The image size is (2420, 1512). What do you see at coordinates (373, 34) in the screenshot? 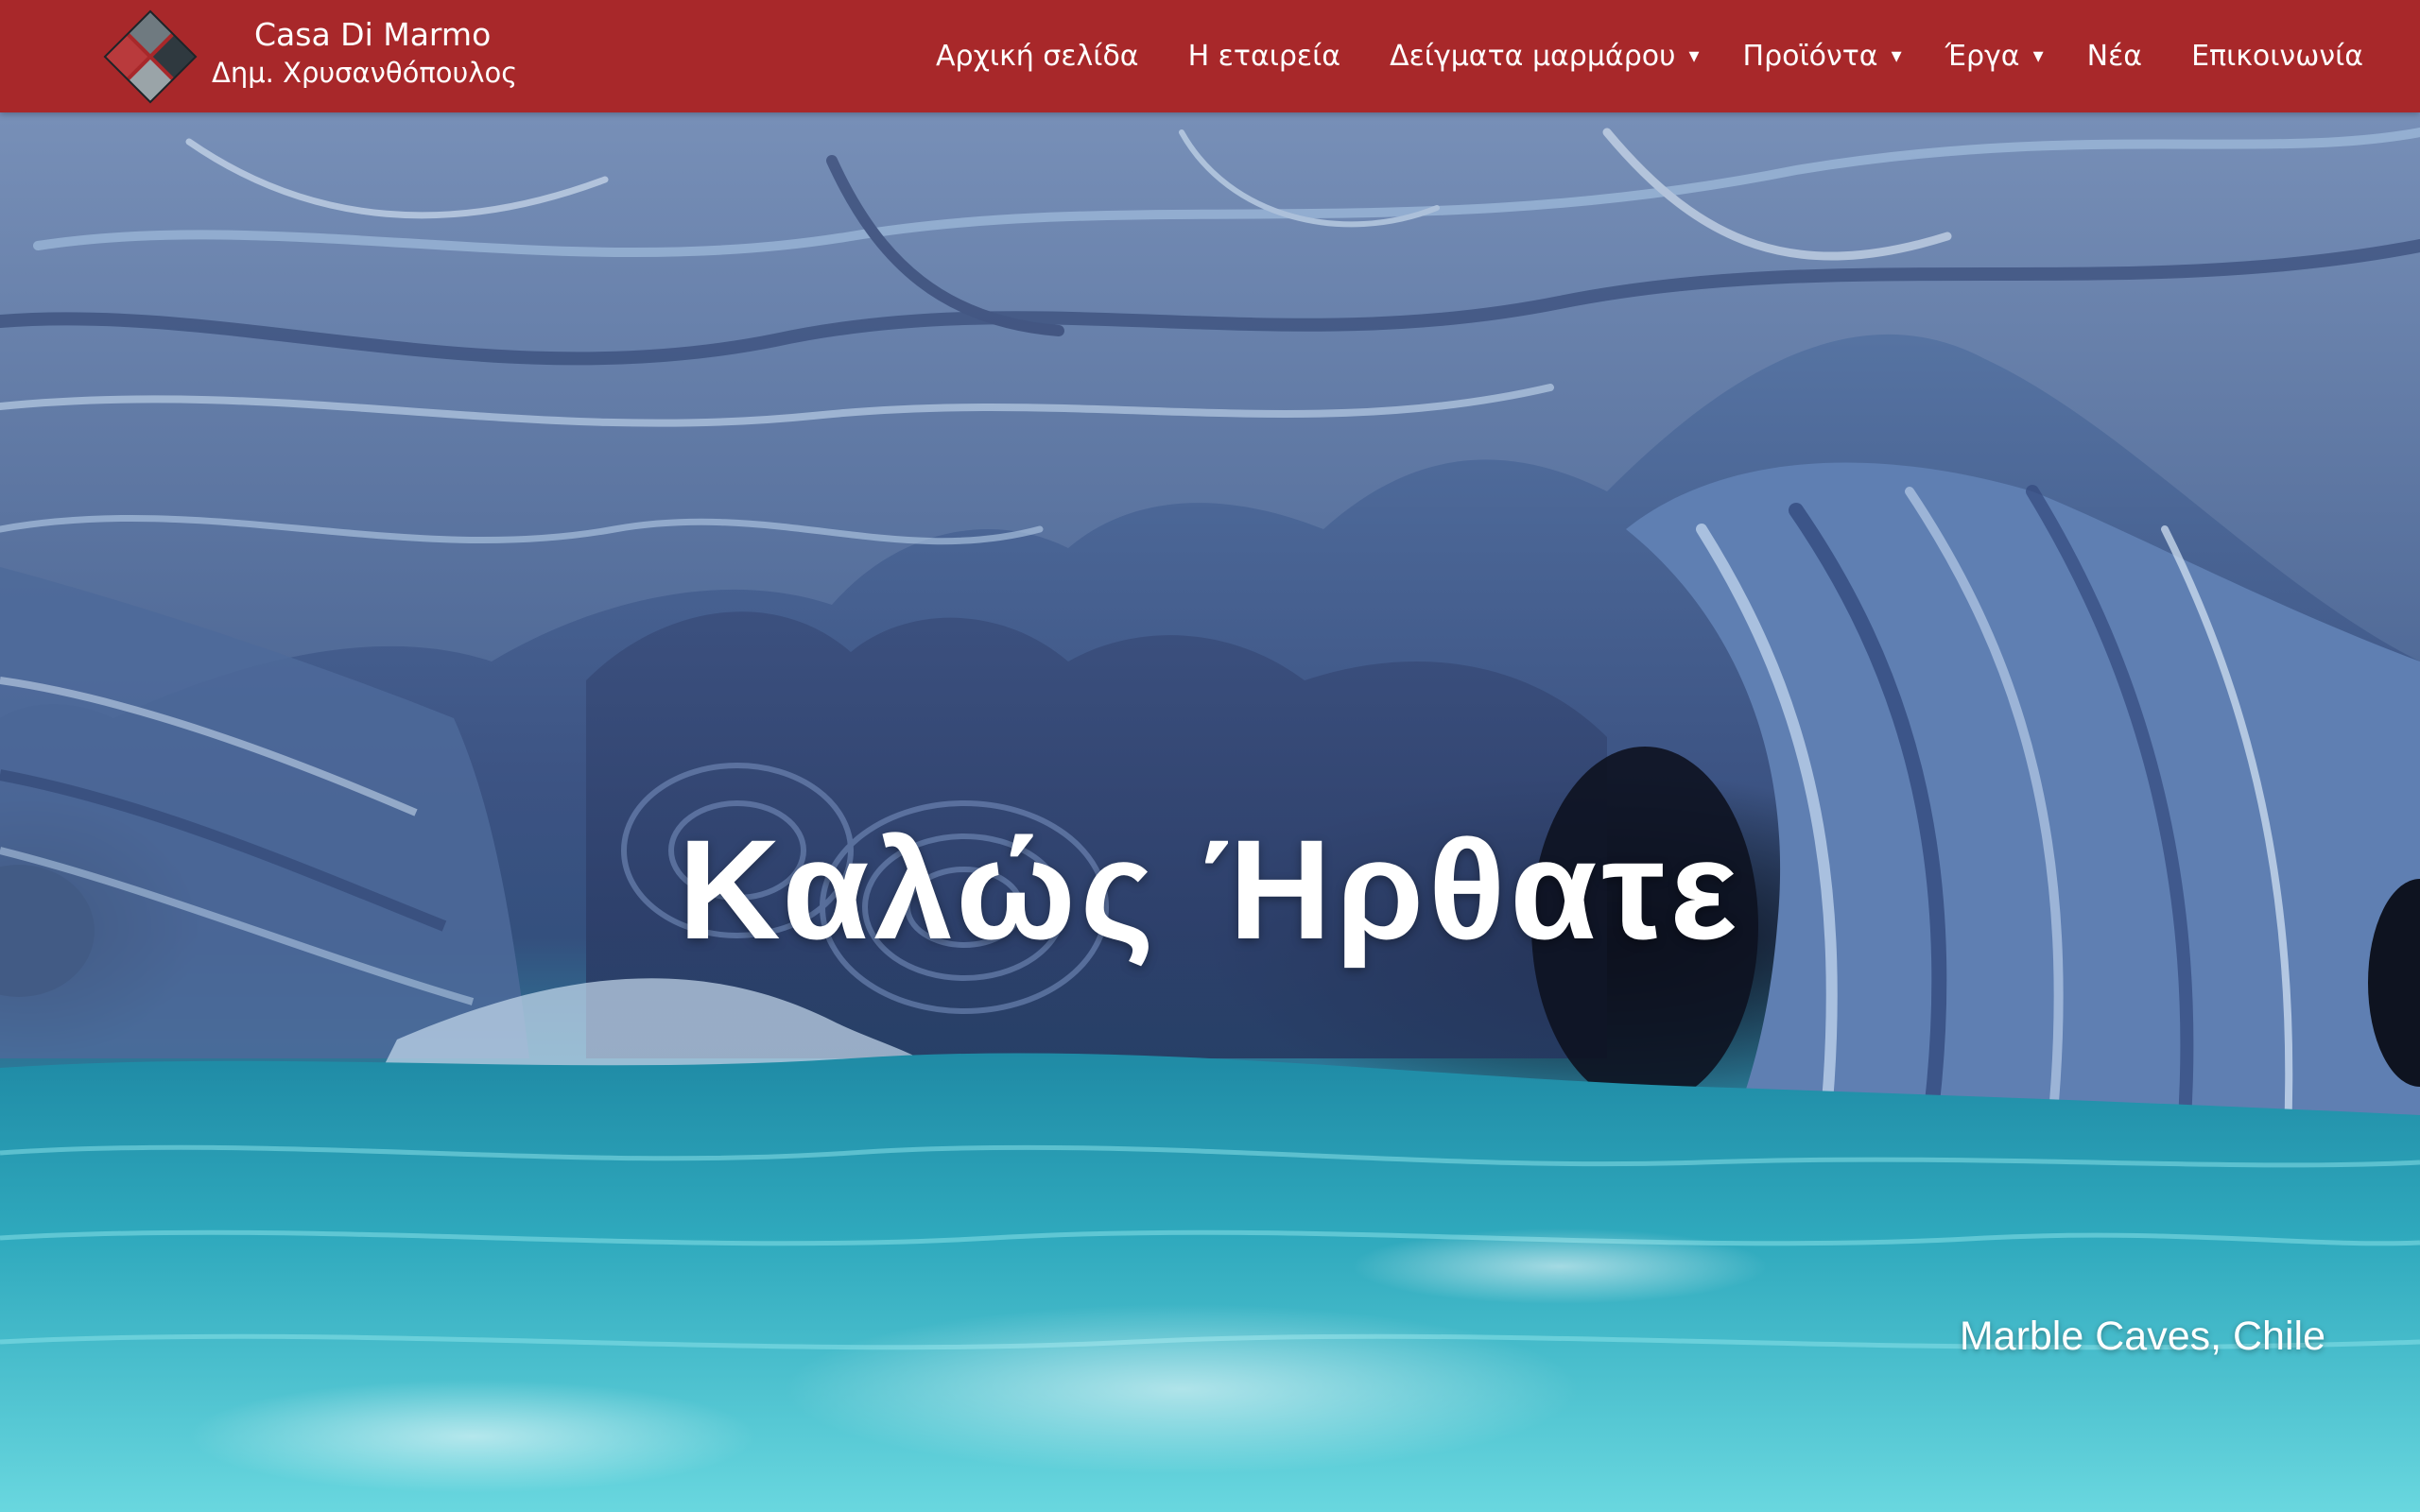
I see `brand-name: Casa Di Marmo` at bounding box center [373, 34].